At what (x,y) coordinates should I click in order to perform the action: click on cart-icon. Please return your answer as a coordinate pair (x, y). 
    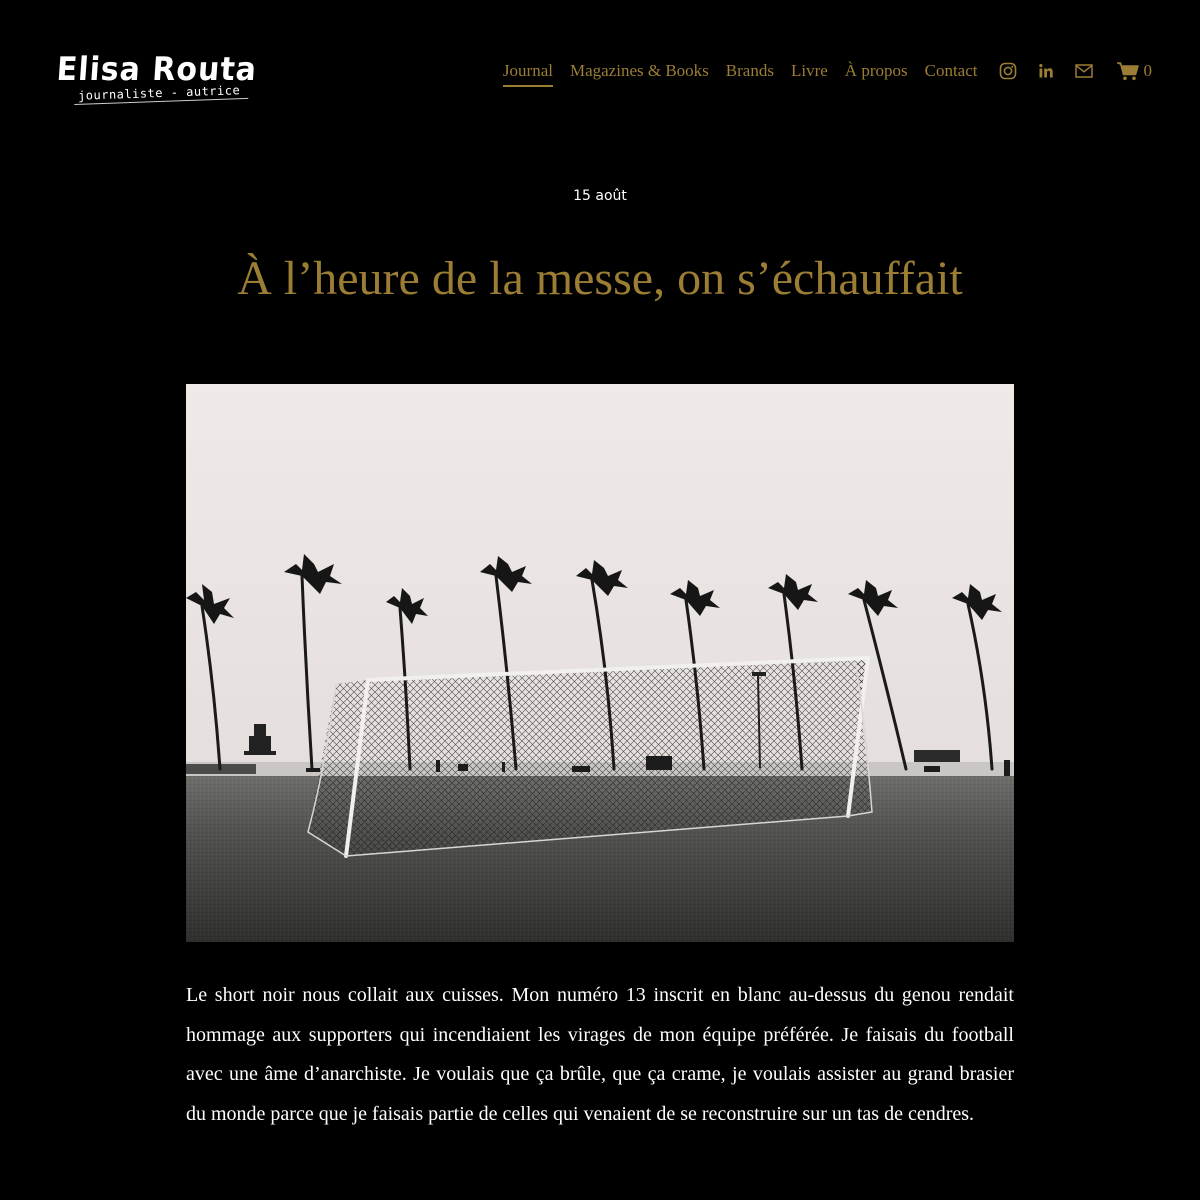
    Looking at the image, I should click on (1128, 71).